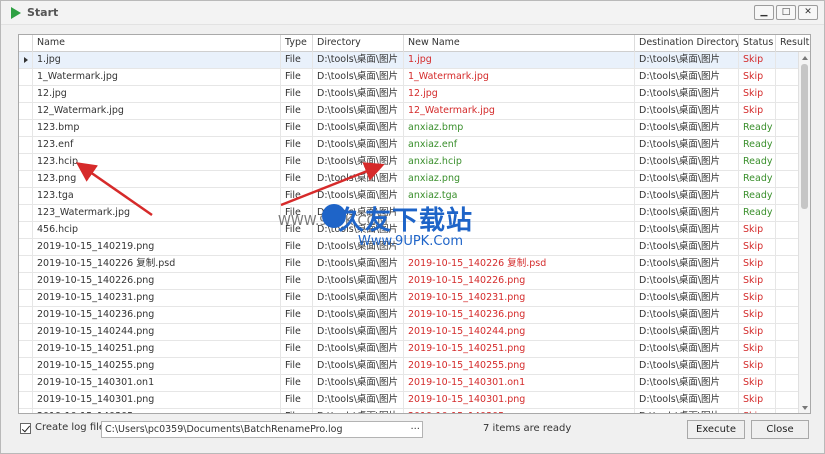 Image resolution: width=825 pixels, height=454 pixels. What do you see at coordinates (157, 332) in the screenshot?
I see `cell-name: 2019-10-15_140244.png` at bounding box center [157, 332].